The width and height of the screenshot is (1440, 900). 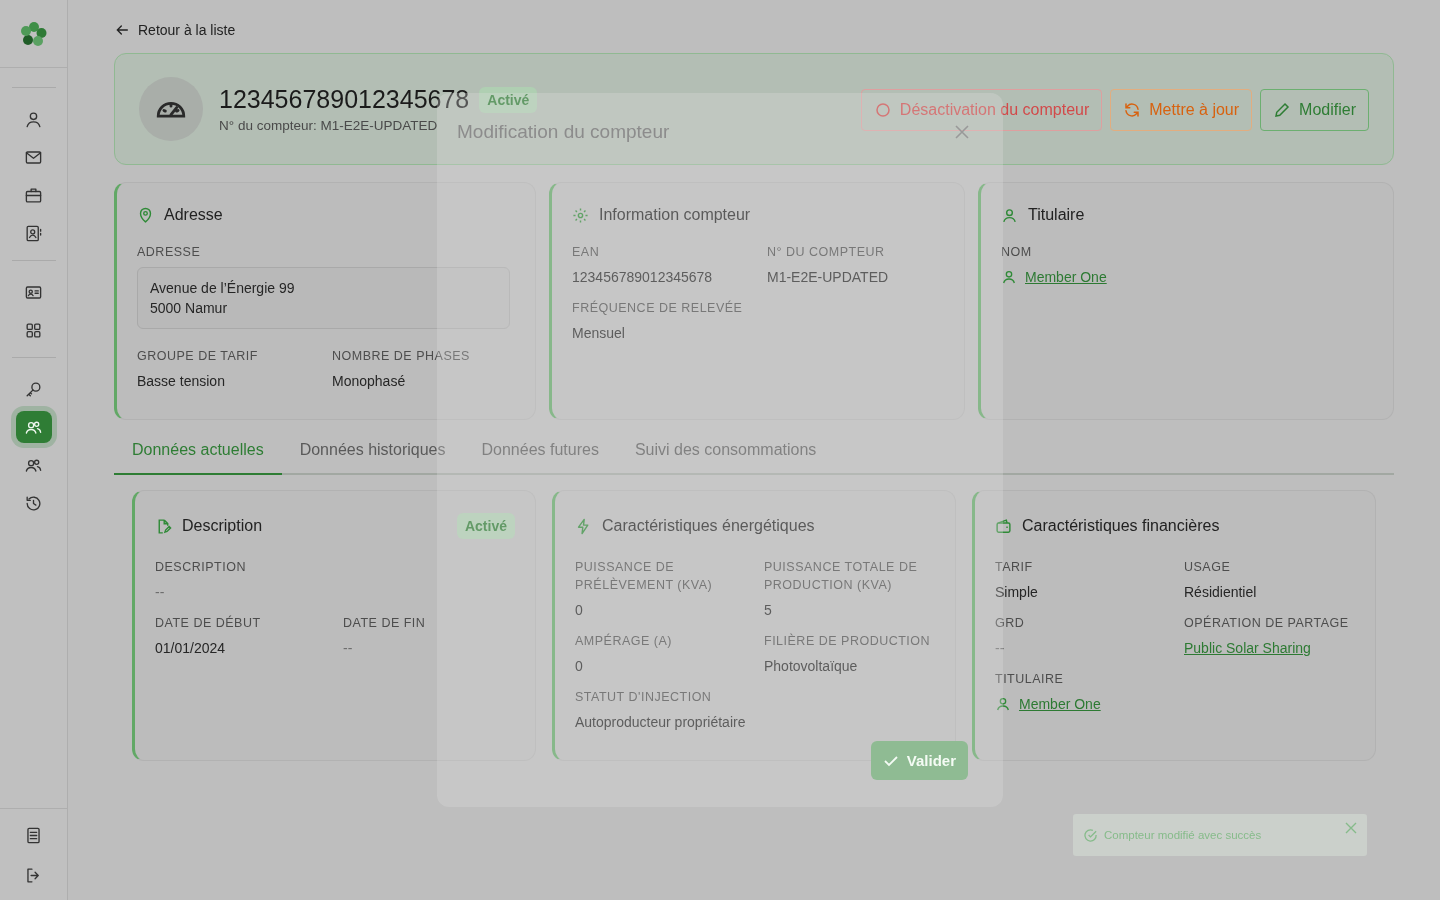 What do you see at coordinates (768, 610) in the screenshot?
I see `field-value: 5` at bounding box center [768, 610].